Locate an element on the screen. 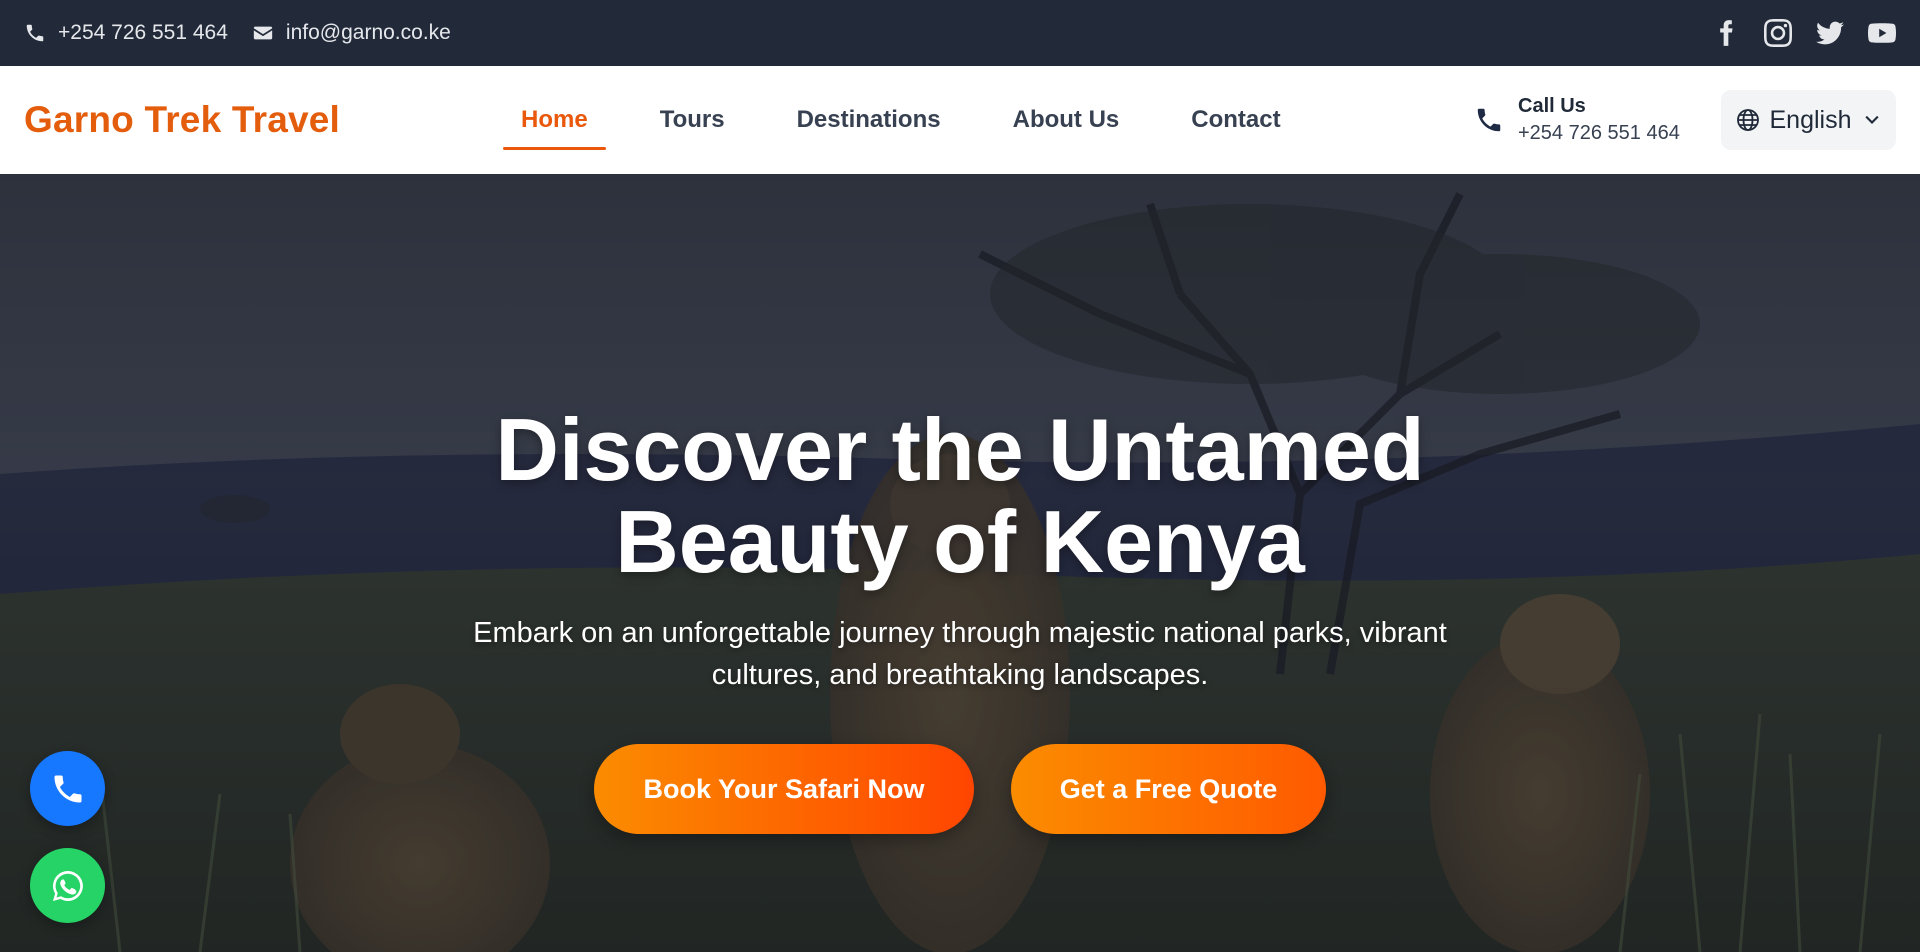 Image resolution: width=1920 pixels, height=952 pixels. nav-link-about-us: About Us is located at coordinates (1066, 120).